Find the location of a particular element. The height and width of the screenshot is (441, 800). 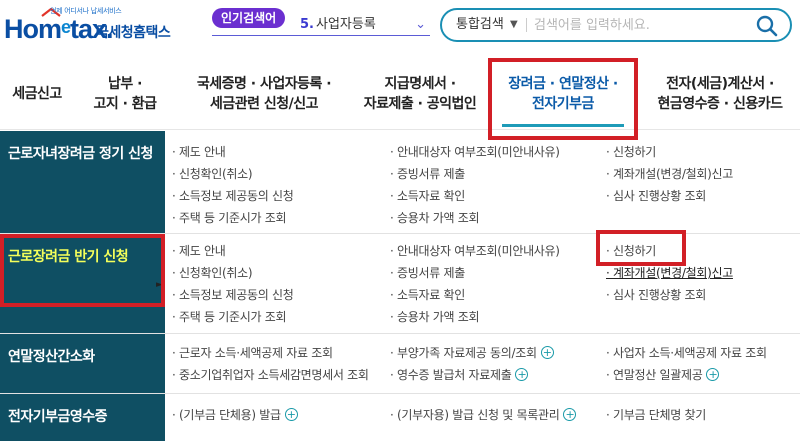

search-category-select: 통합검색 is located at coordinates (480, 25).